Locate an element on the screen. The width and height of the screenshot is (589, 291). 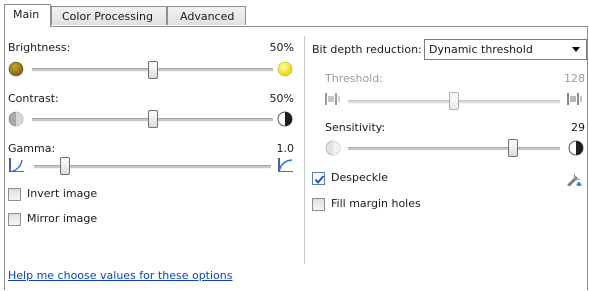
wrench-settings-icon is located at coordinates (574, 178).